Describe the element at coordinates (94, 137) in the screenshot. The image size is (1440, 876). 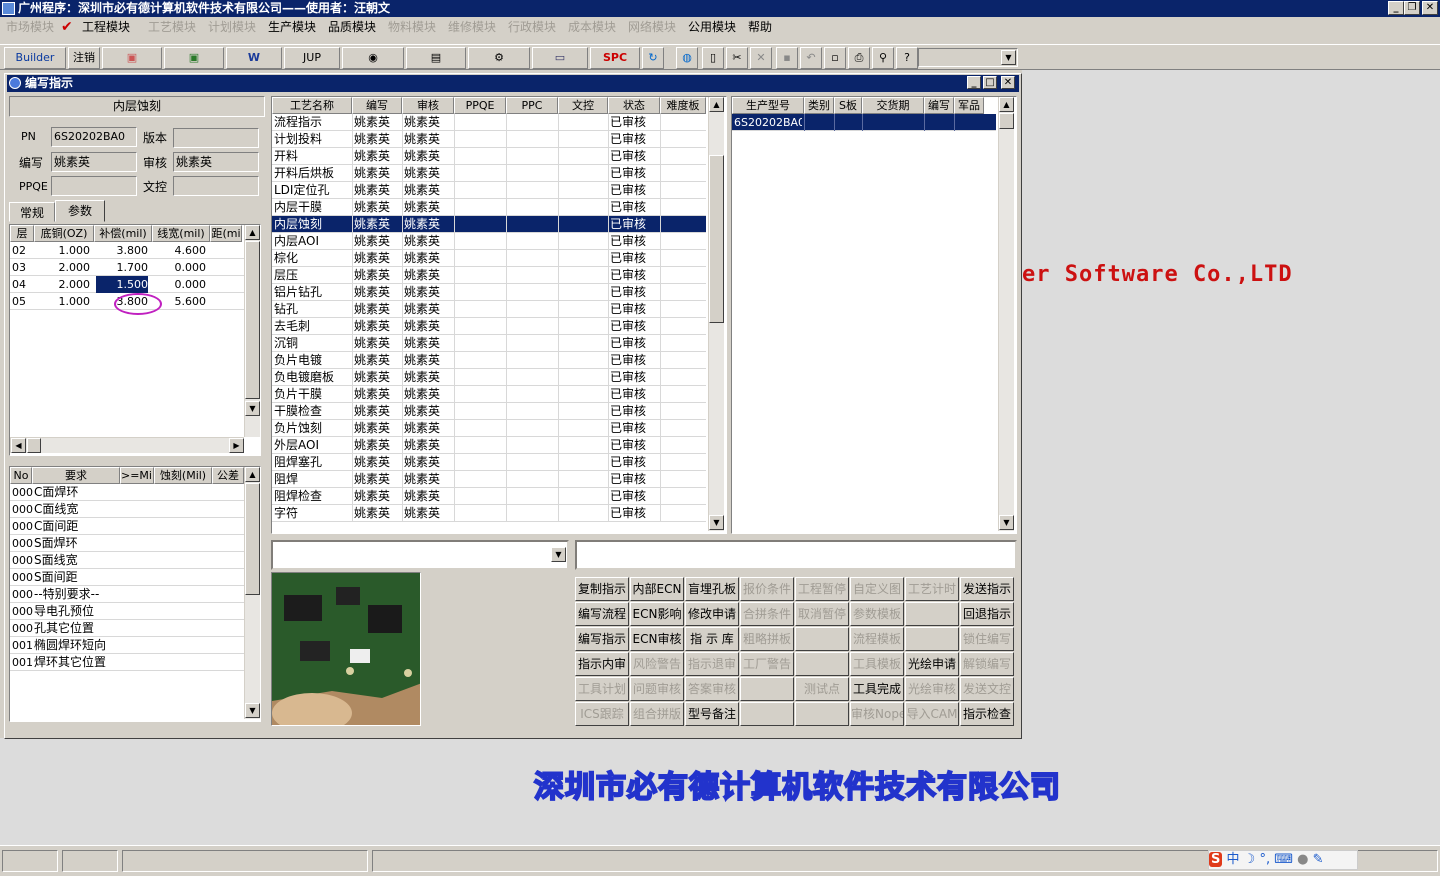
I see `pn-field: 6S20202BA0` at that location.